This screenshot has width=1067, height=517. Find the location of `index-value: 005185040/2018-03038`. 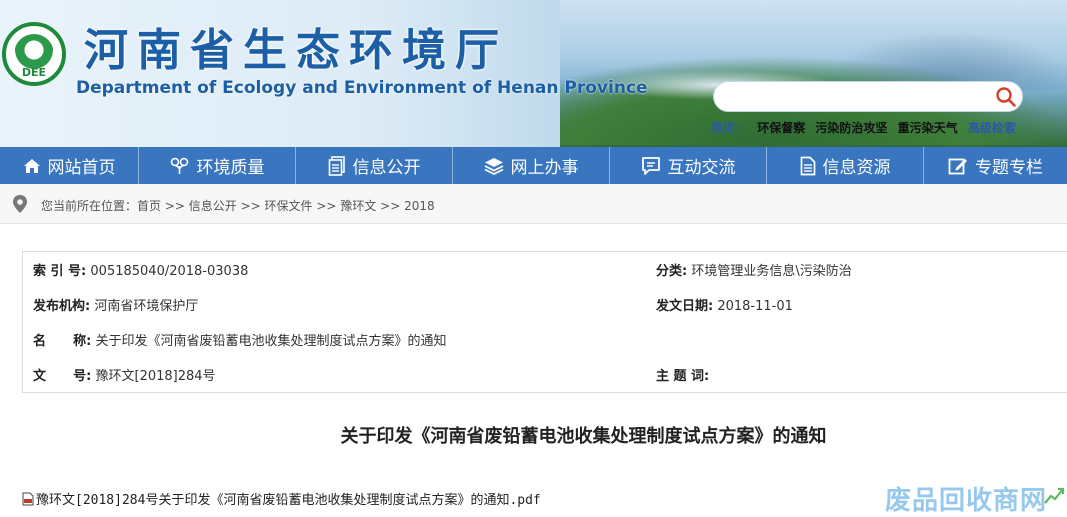

index-value: 005185040/2018-03038 is located at coordinates (169, 271).